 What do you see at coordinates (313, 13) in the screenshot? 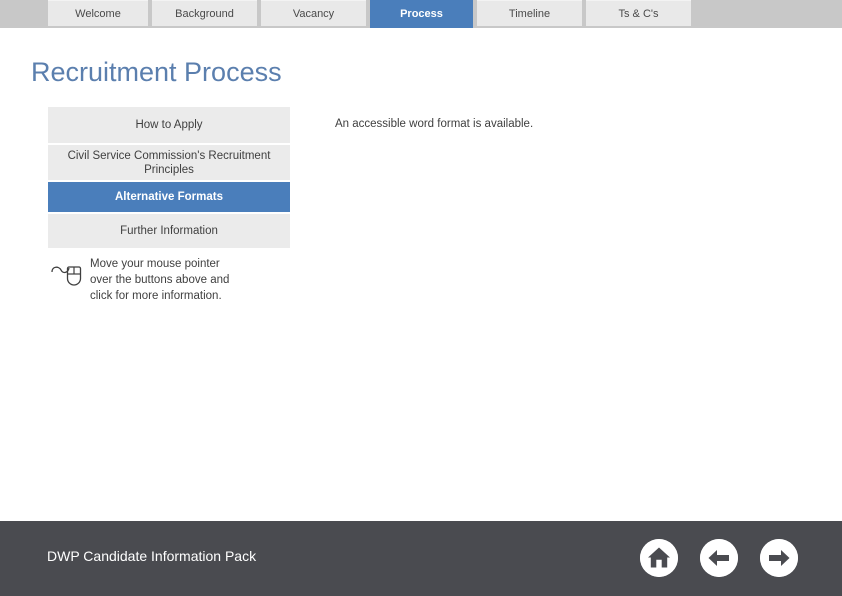
I see `tab-vacancy: Vacancy` at bounding box center [313, 13].